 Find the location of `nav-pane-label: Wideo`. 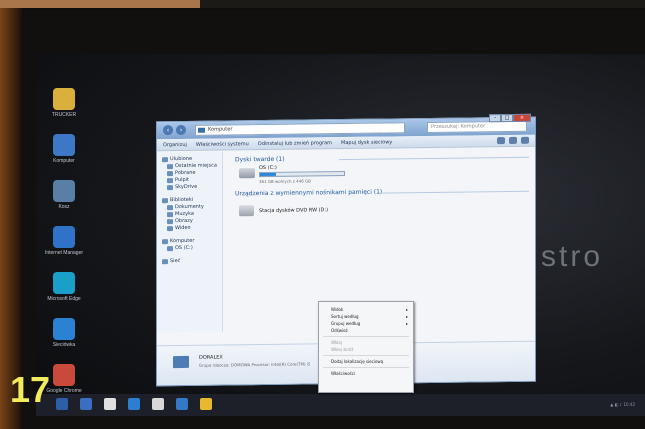

nav-pane-label: Wideo is located at coordinates (183, 228).